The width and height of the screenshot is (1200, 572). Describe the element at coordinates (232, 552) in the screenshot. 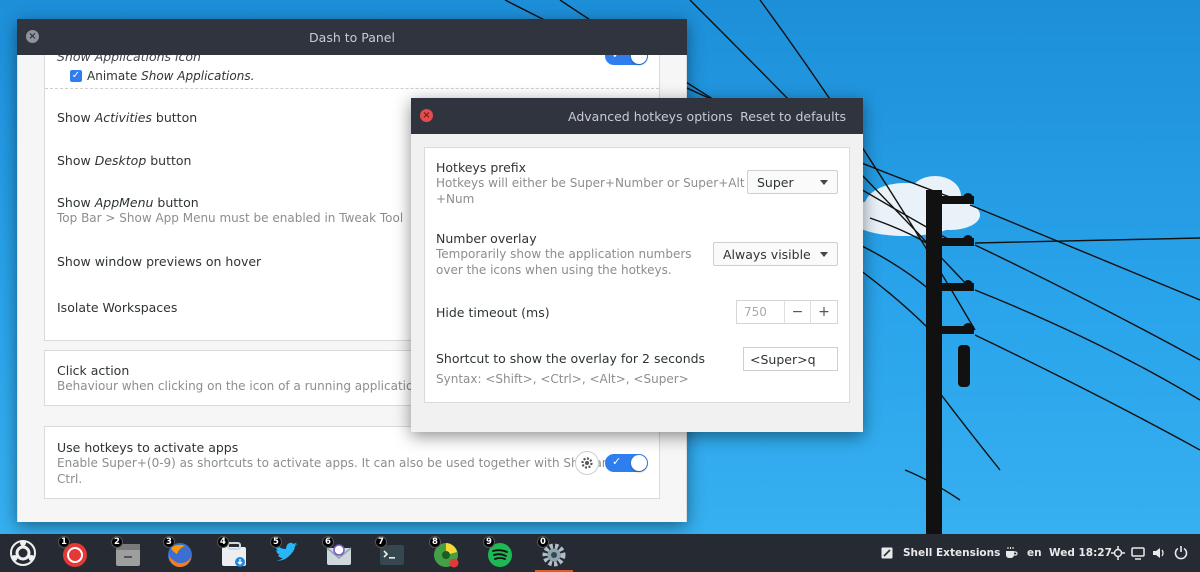

I see `app-software: 4` at that location.